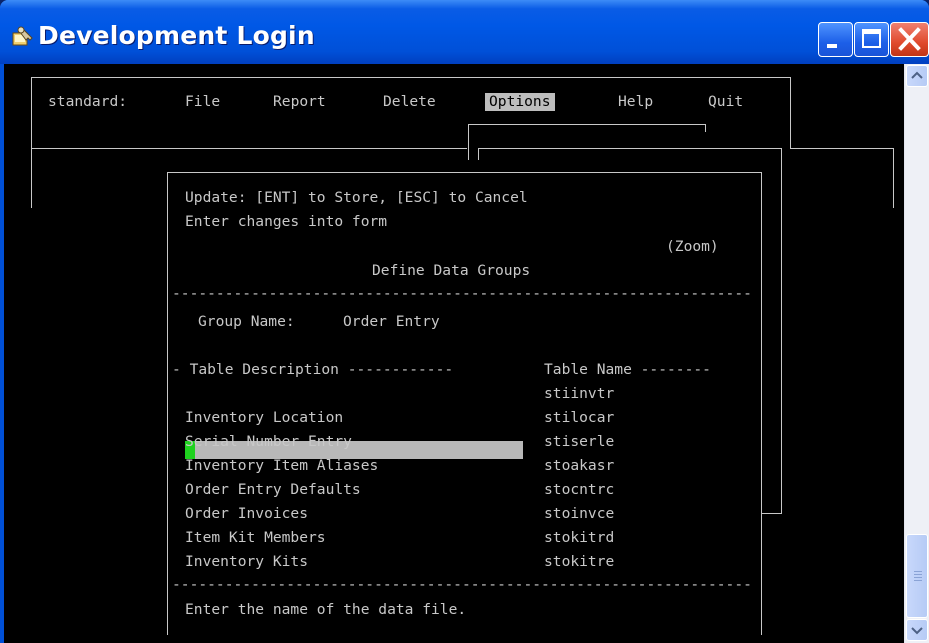 The image size is (929, 643). I want to click on screen-frame-top-right, so click(841, 148).